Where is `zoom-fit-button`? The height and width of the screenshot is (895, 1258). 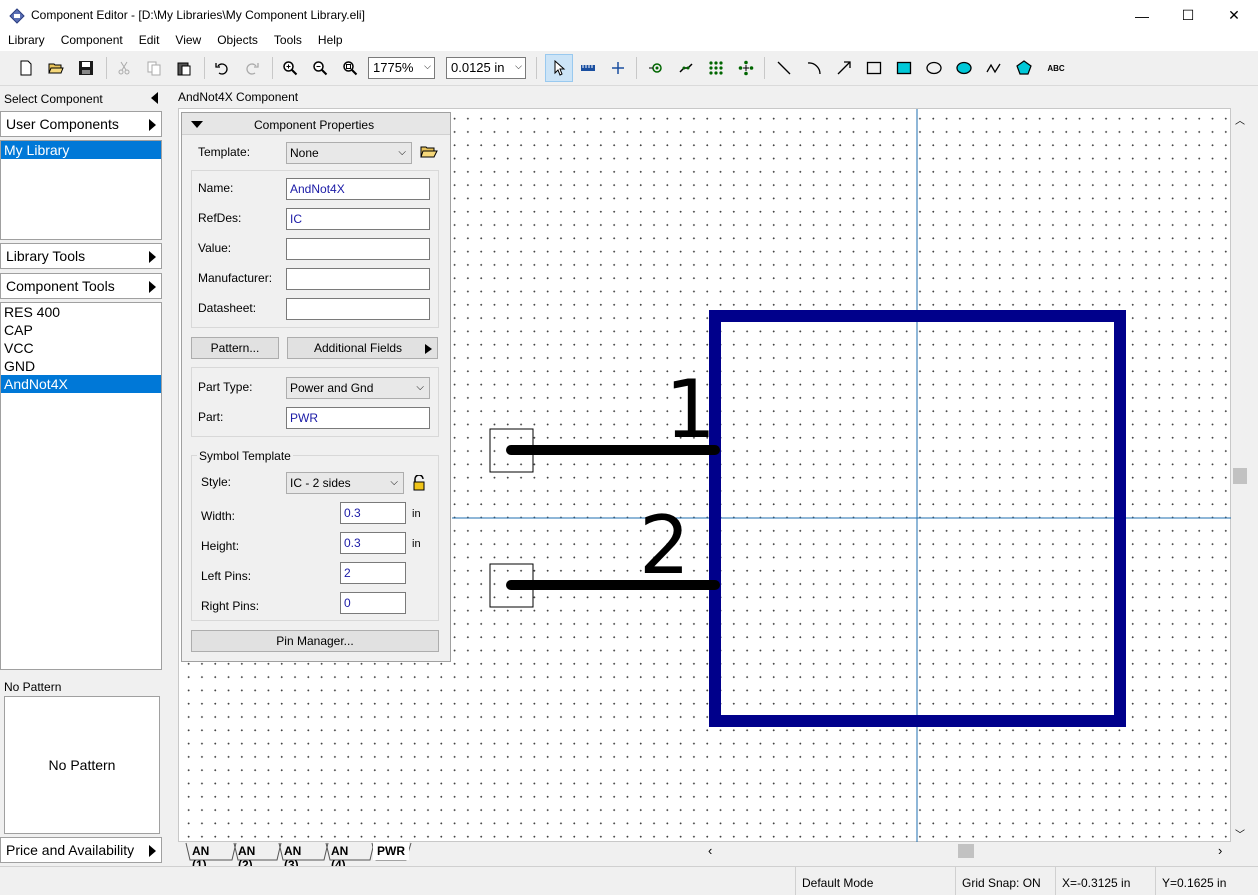
zoom-fit-button is located at coordinates (350, 68).